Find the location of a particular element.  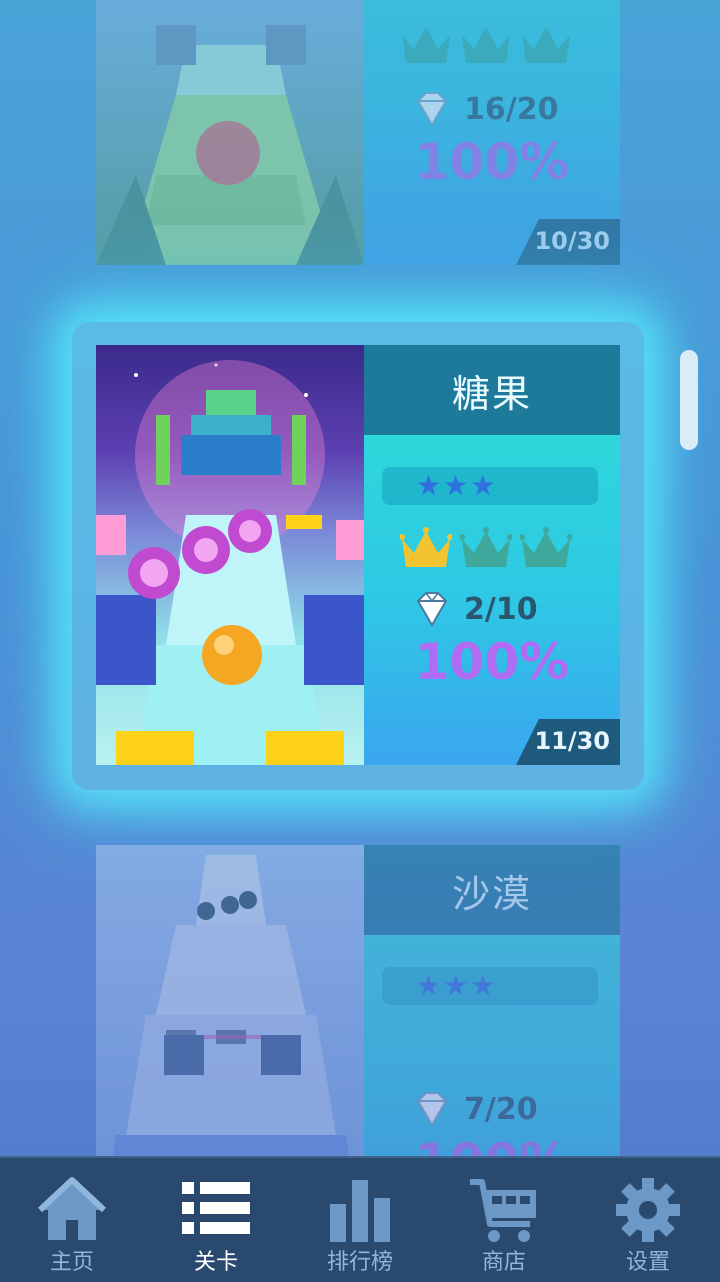

cart-icon is located at coordinates (503, 1210).